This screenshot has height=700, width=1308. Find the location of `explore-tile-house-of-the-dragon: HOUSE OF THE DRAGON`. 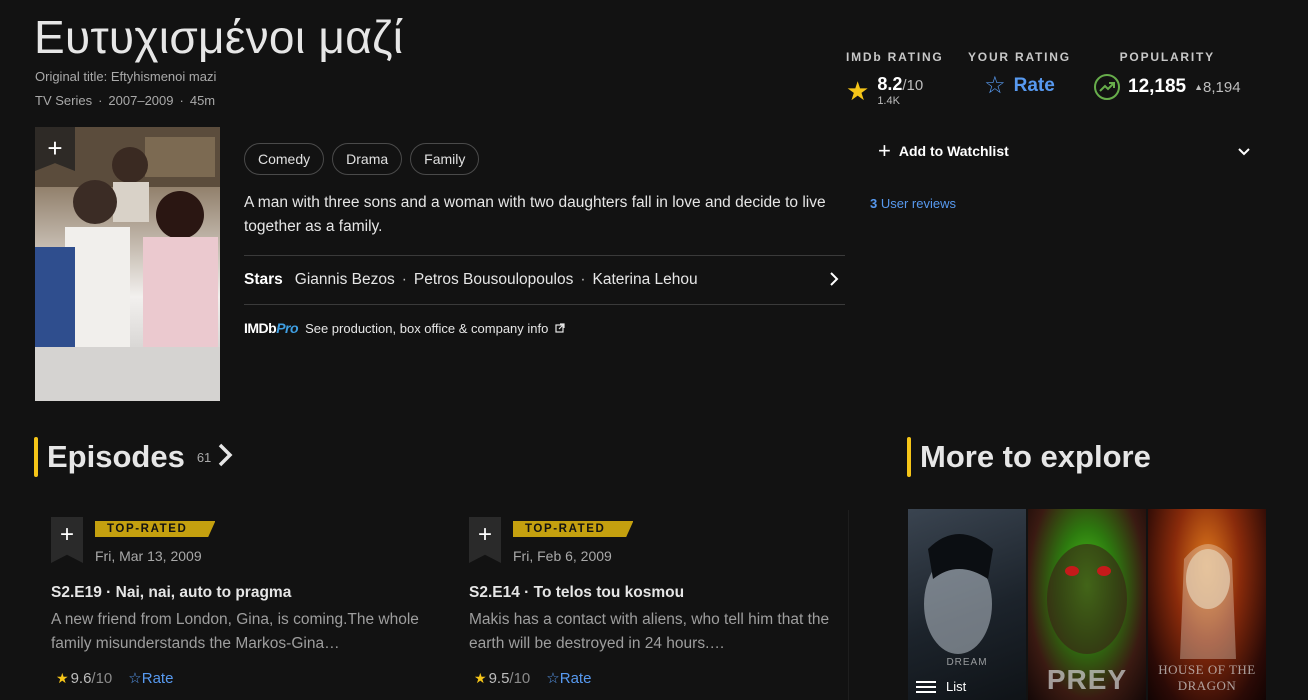

explore-tile-house-of-the-dragon: HOUSE OF THE DRAGON is located at coordinates (1207, 604).